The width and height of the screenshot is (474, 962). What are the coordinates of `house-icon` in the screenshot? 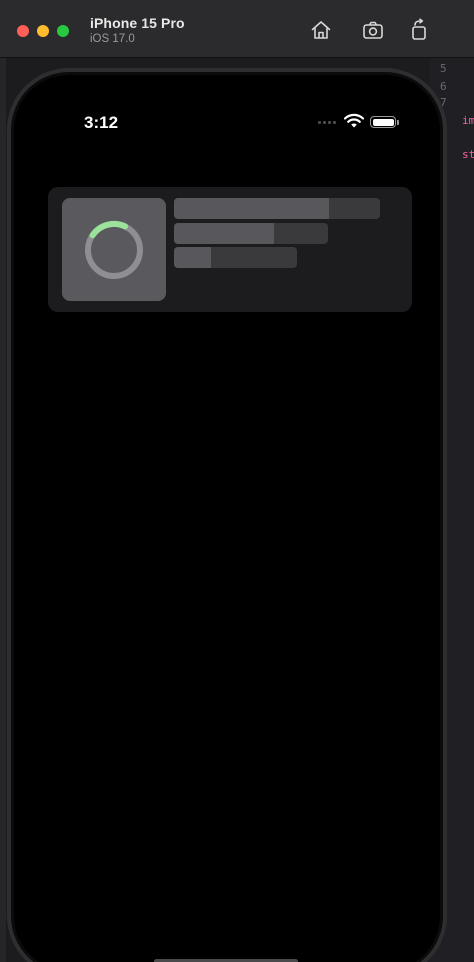 It's located at (321, 30).